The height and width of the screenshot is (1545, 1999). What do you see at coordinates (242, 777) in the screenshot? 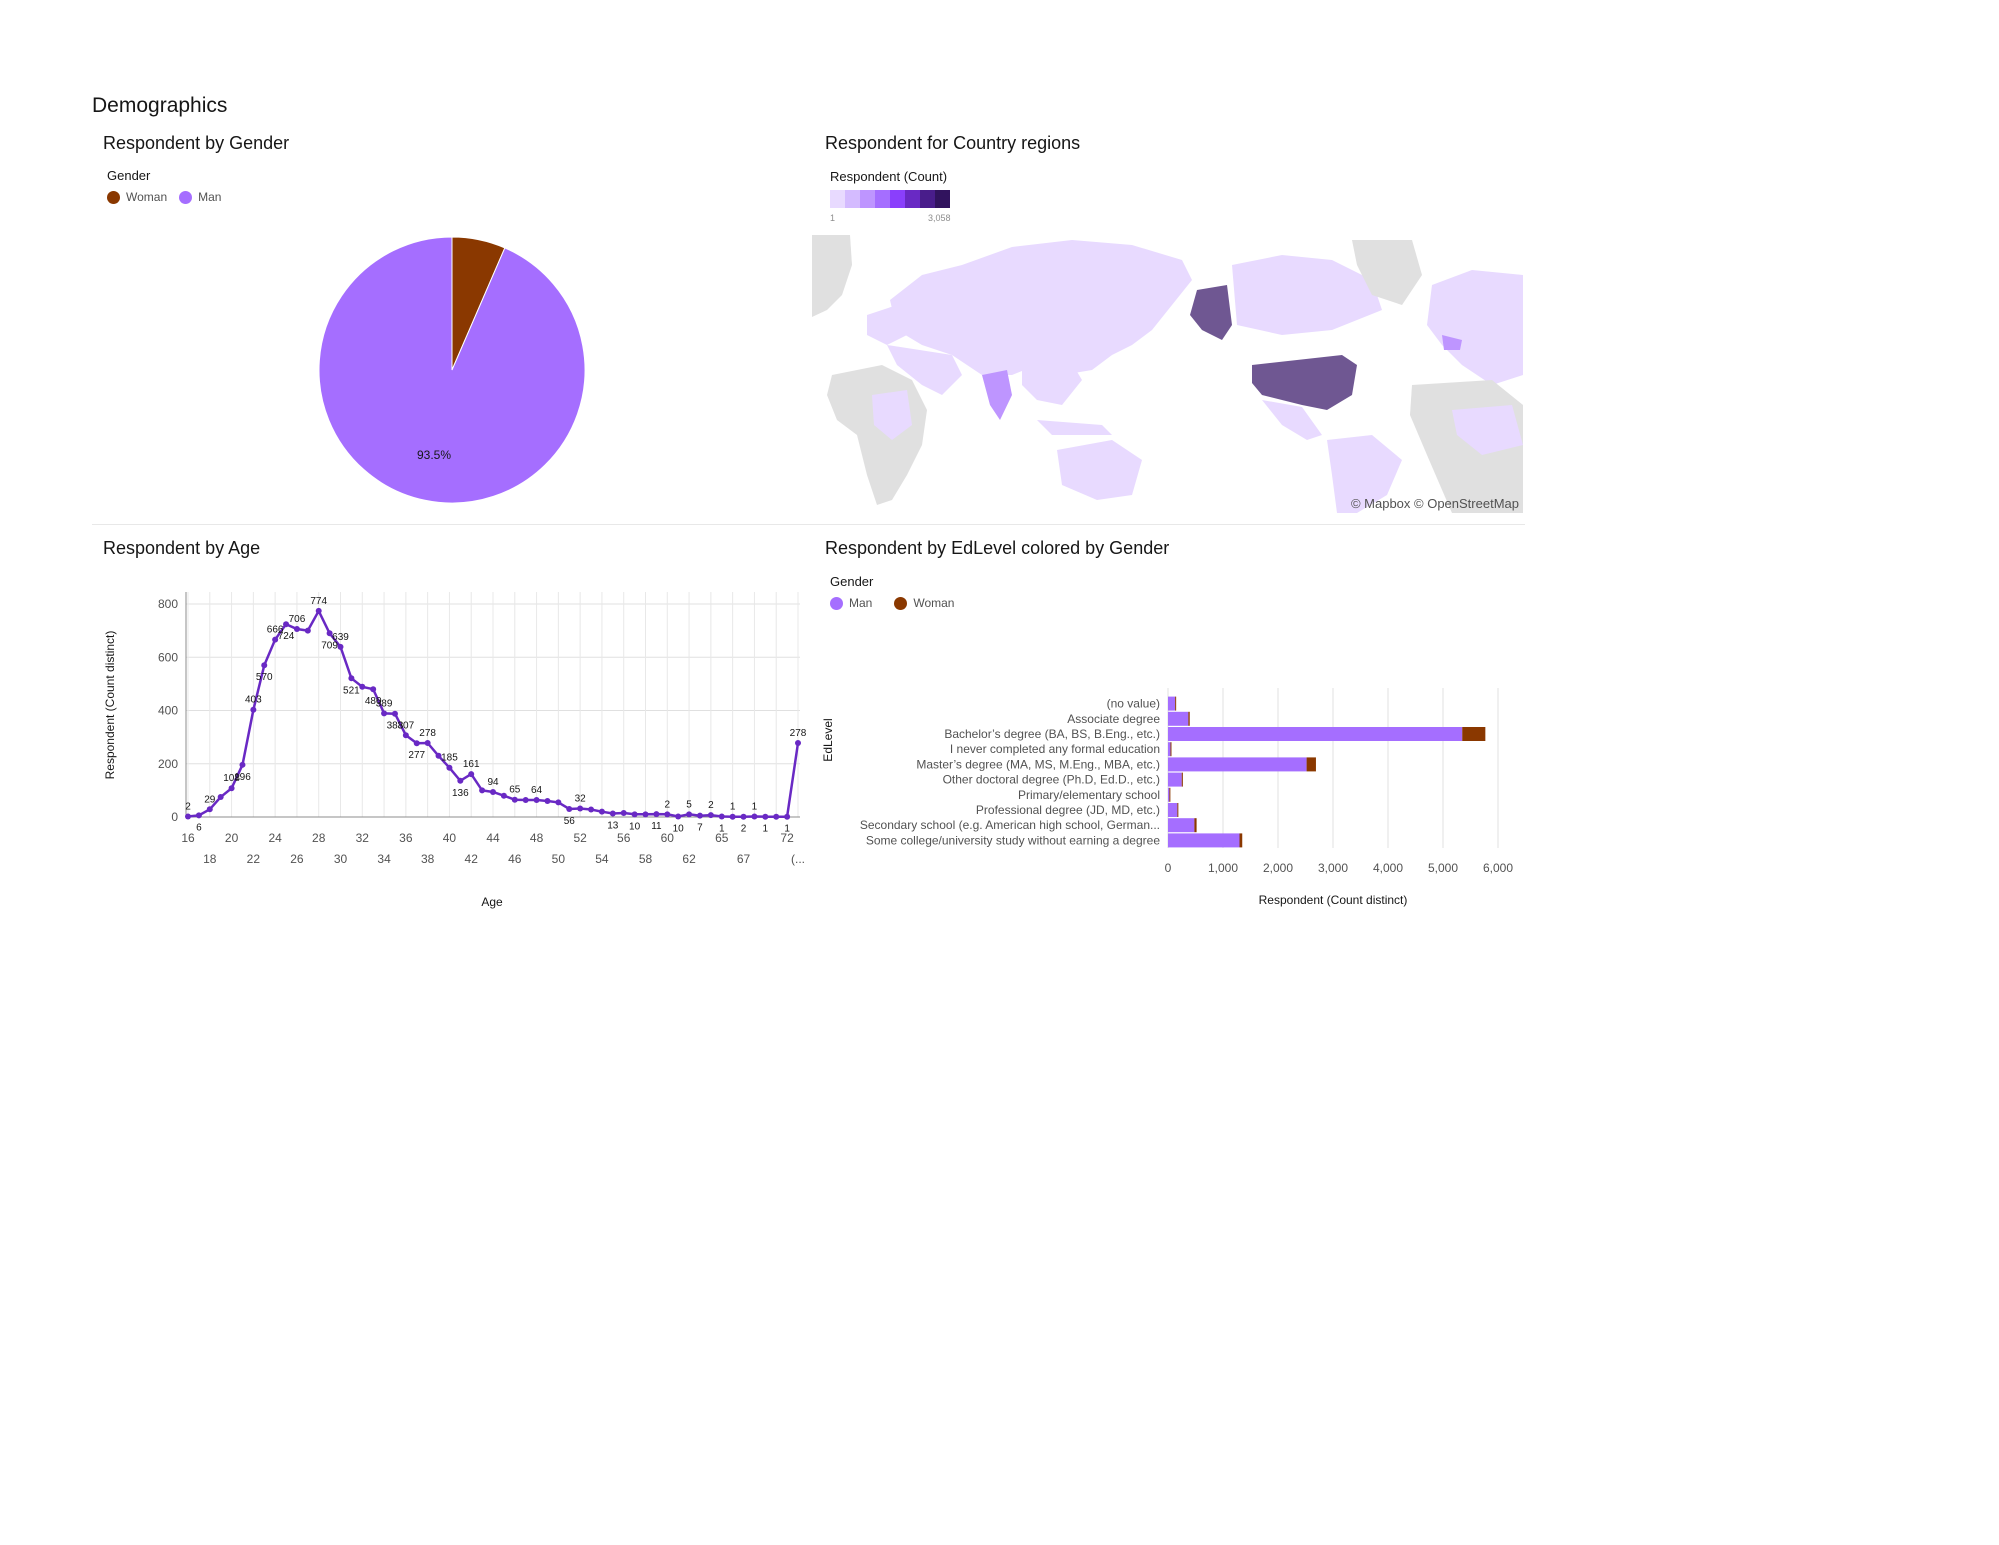
I see `age-data-label: 196` at bounding box center [242, 777].